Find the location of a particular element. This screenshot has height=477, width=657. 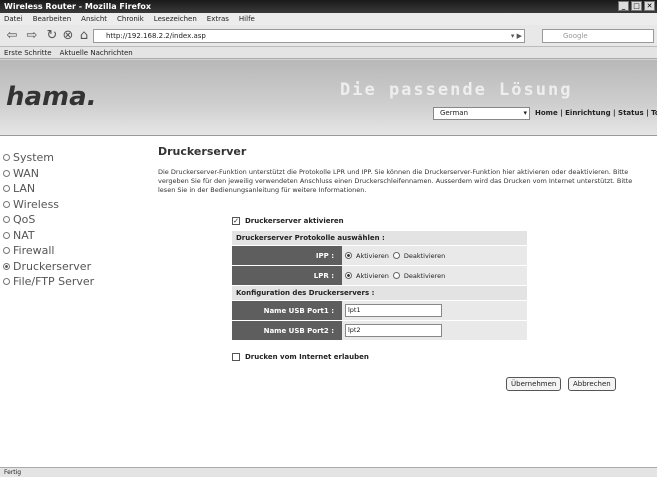

sidebar-item-file-ftp-server: File/FTP Server is located at coordinates (70, 282).